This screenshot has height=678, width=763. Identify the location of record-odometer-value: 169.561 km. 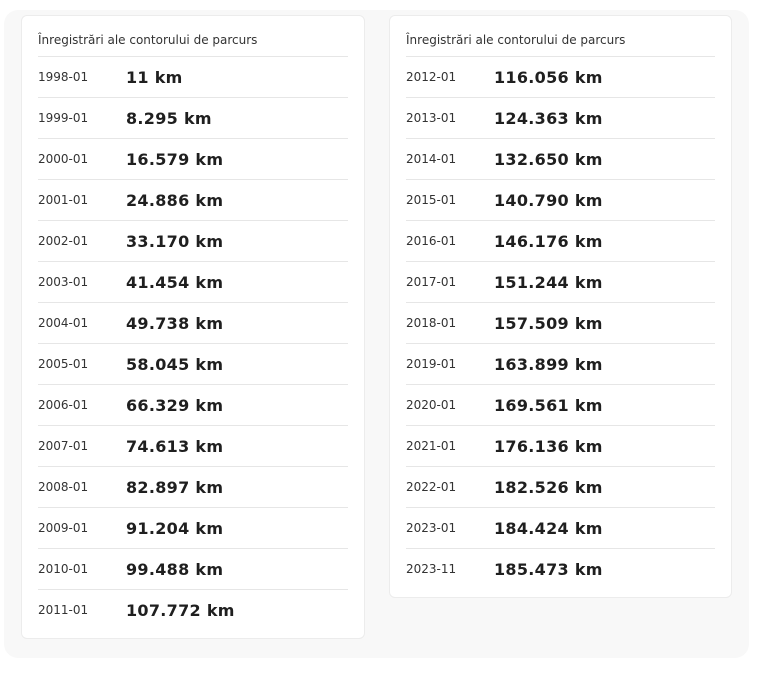
(548, 405).